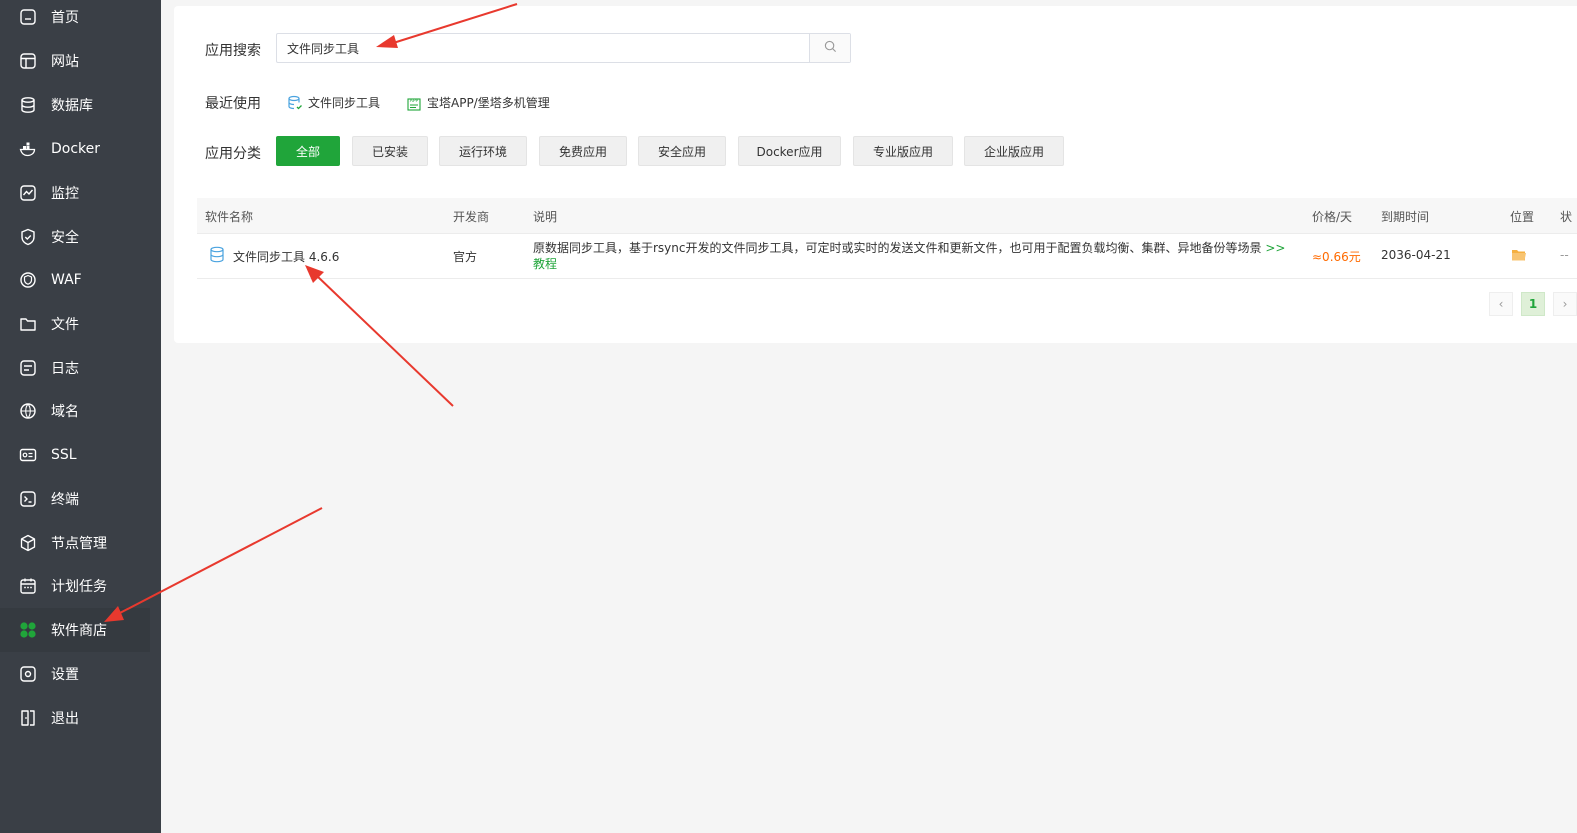 Image resolution: width=1577 pixels, height=833 pixels. I want to click on sidebar-item-scheduled-tasks: 计划任务, so click(75, 586).